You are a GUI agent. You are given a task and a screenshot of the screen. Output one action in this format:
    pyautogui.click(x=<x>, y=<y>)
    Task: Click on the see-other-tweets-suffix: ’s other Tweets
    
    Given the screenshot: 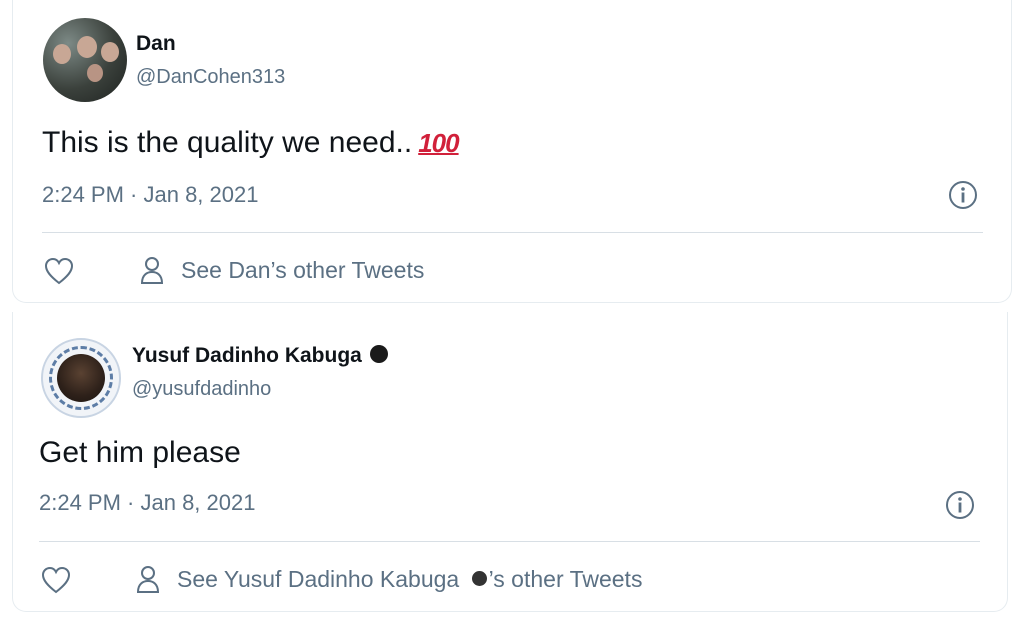 What is the action you would take?
    pyautogui.click(x=565, y=578)
    